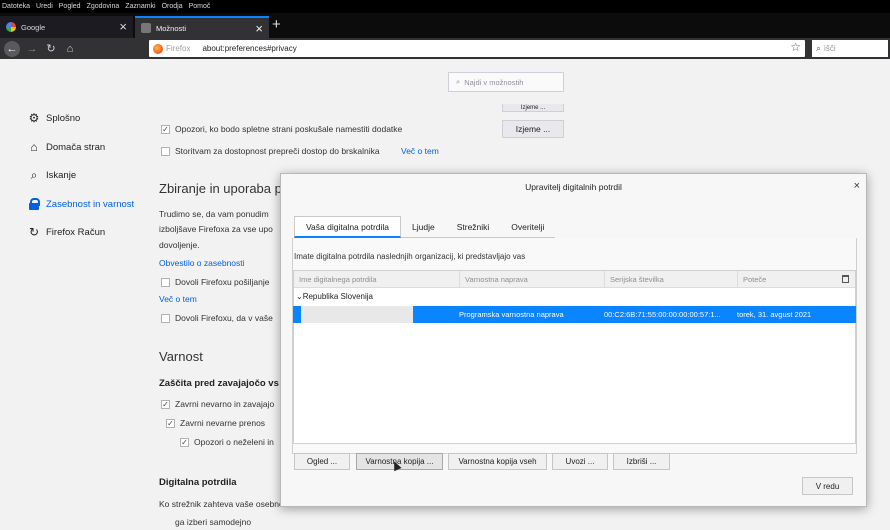 Image resolution: width=890 pixels, height=530 pixels. What do you see at coordinates (165, 282) in the screenshot?
I see `telemetry-checkbox` at bounding box center [165, 282].